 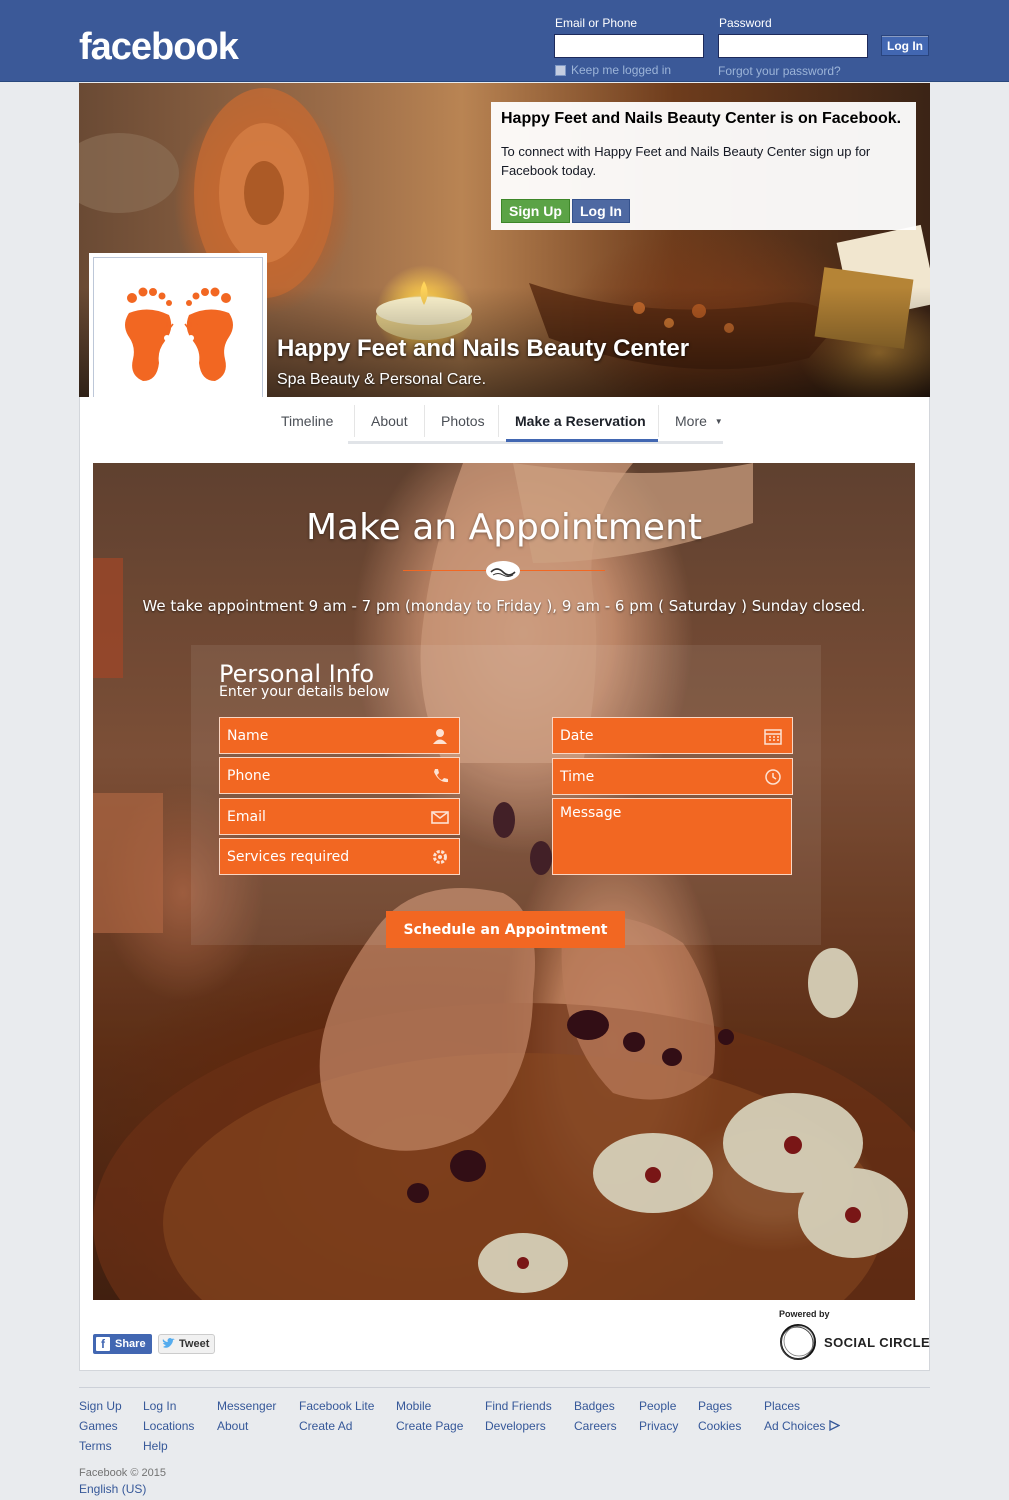 I want to click on footer-link-locations: Locations, so click(x=168, y=1426).